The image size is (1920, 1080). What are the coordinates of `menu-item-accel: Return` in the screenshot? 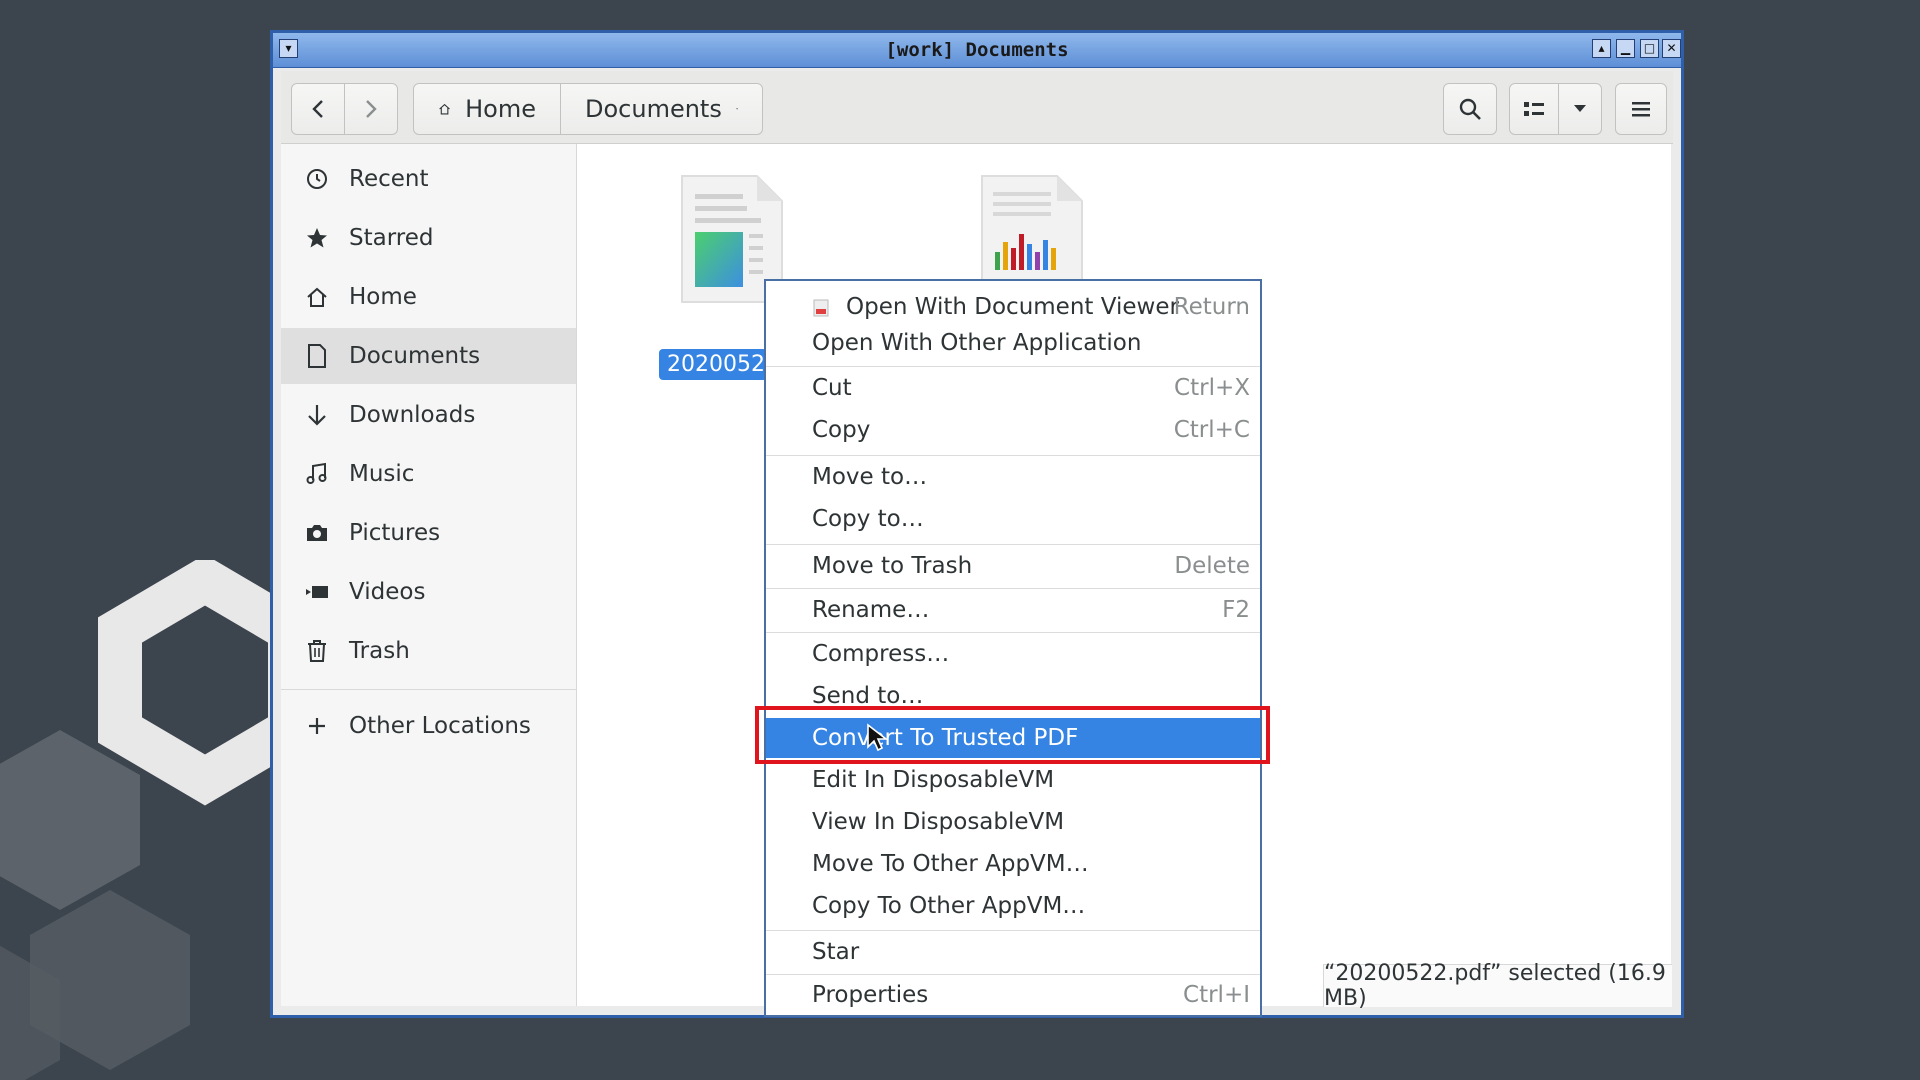 It's located at (1211, 307).